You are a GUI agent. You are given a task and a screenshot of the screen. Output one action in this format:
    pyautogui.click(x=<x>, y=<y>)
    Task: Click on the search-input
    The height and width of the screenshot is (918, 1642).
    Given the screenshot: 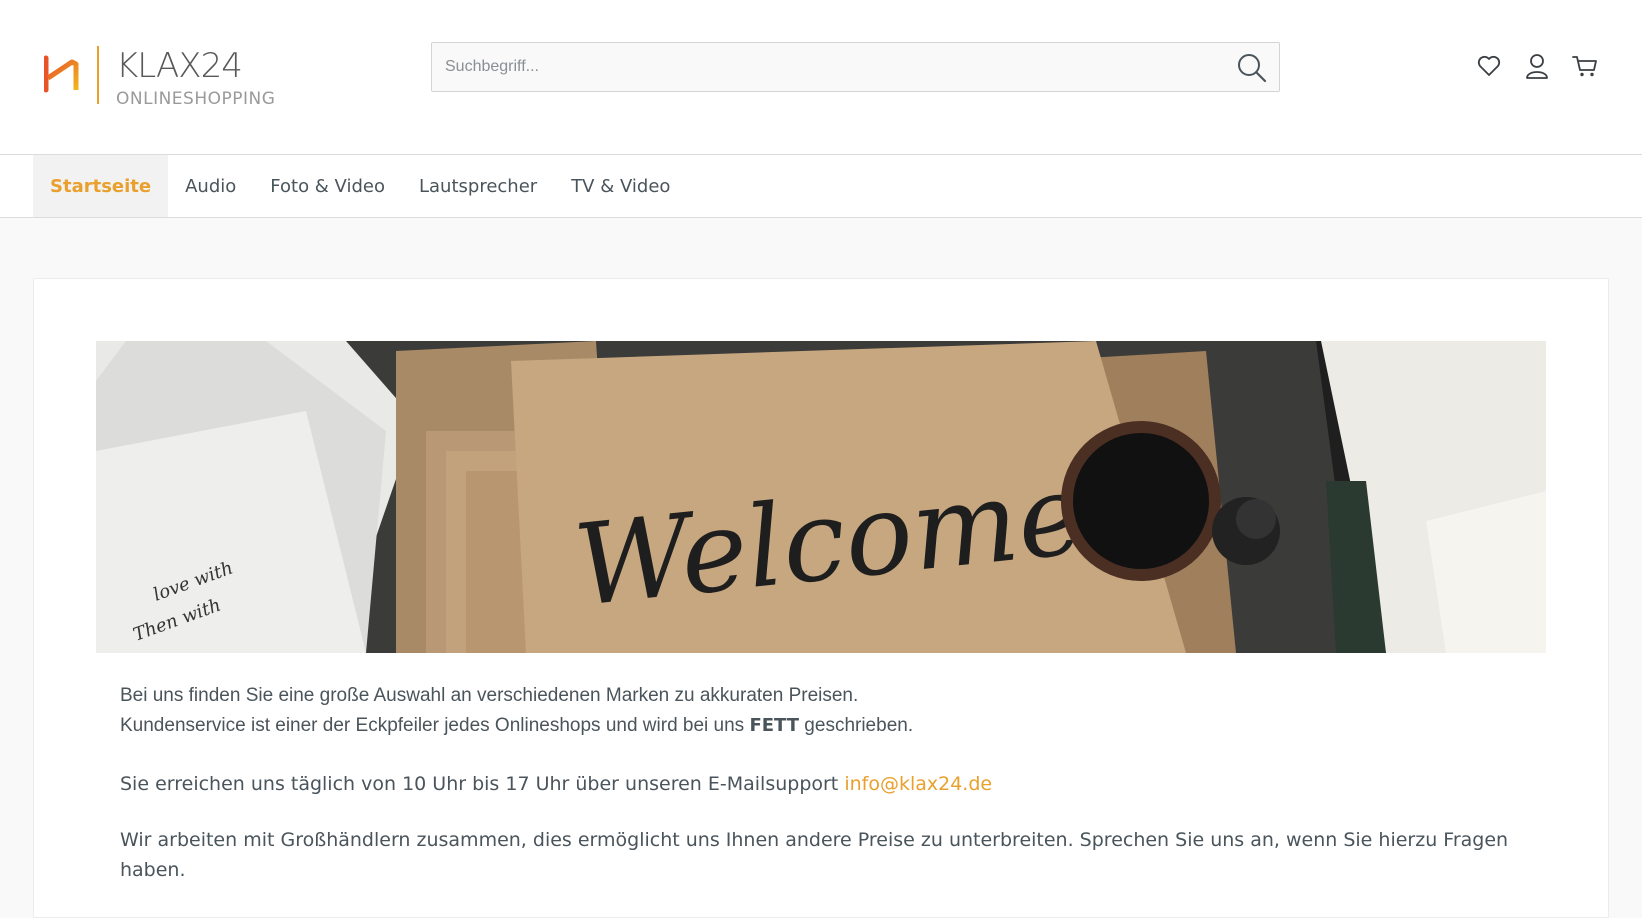 What is the action you would take?
    pyautogui.click(x=827, y=67)
    